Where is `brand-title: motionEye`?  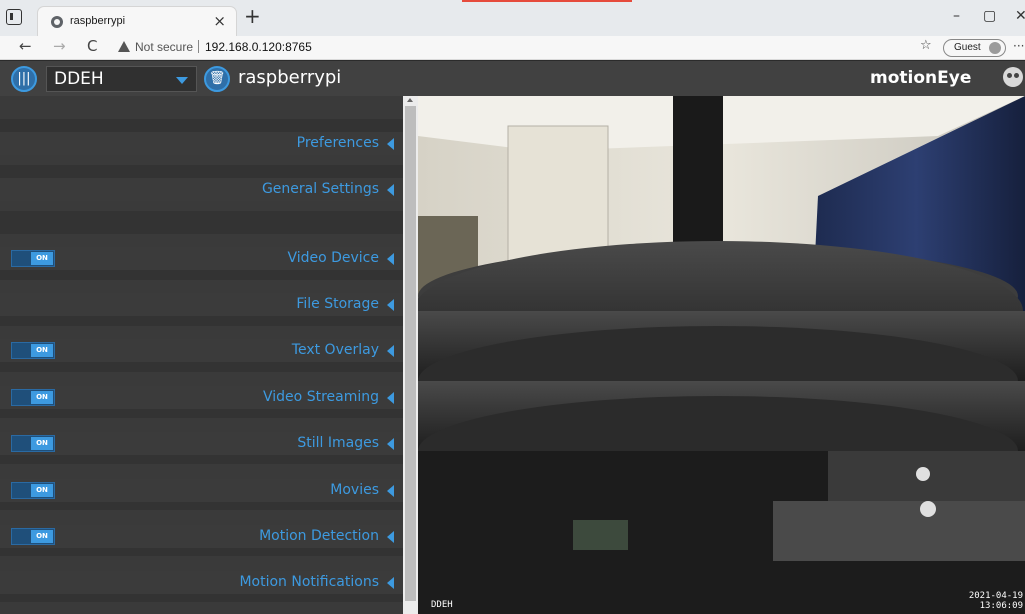 brand-title: motionEye is located at coordinates (921, 78).